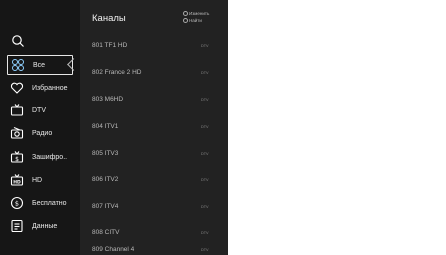 Image resolution: width=446 pixels, height=255 pixels. I want to click on sidebar-item-label: Радио, so click(42, 133).